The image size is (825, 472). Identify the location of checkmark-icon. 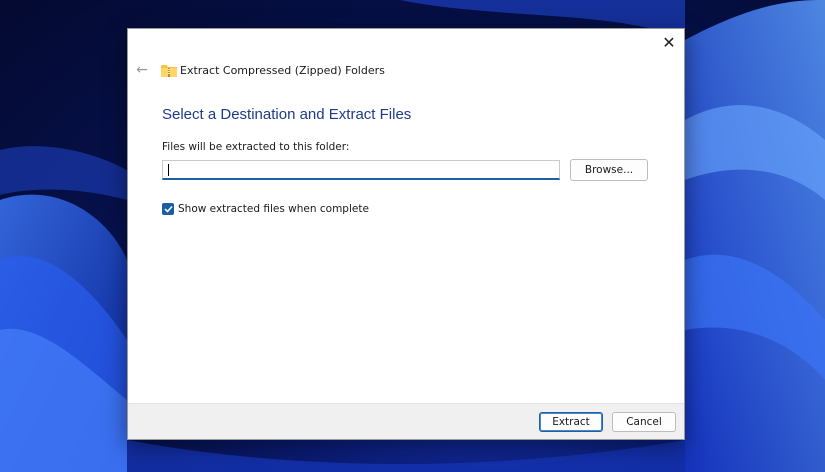
(168, 209).